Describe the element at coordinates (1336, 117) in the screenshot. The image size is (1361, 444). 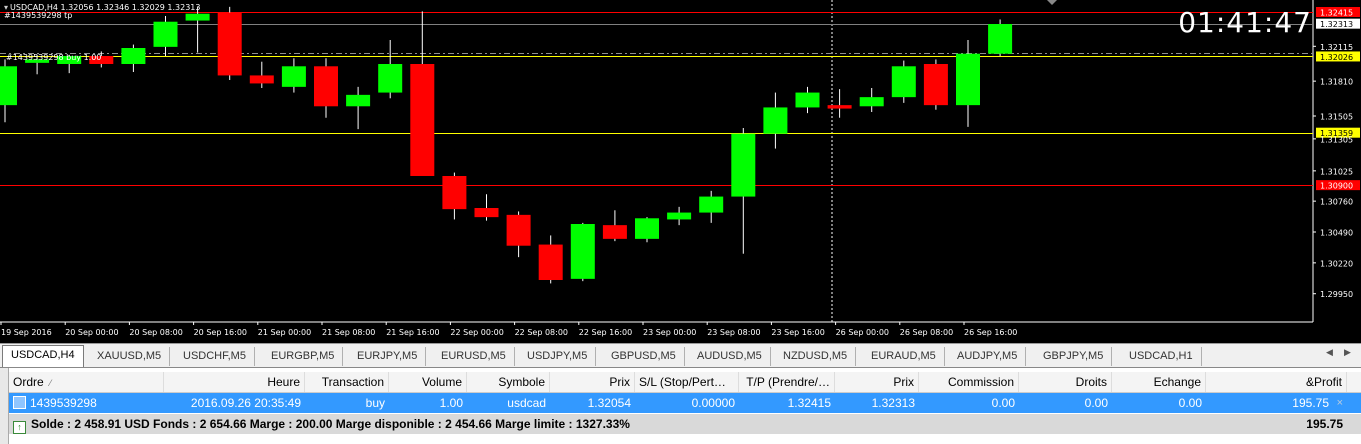
I see `price-label: 1.31505` at that location.